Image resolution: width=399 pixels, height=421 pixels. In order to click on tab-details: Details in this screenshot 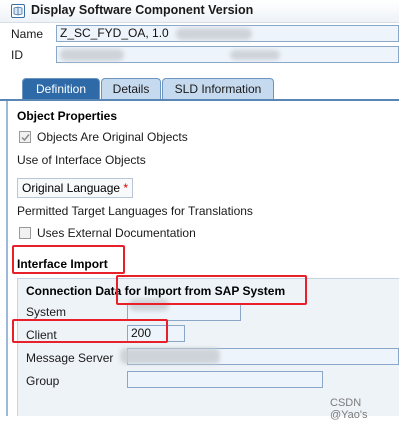, I will do `click(131, 88)`.